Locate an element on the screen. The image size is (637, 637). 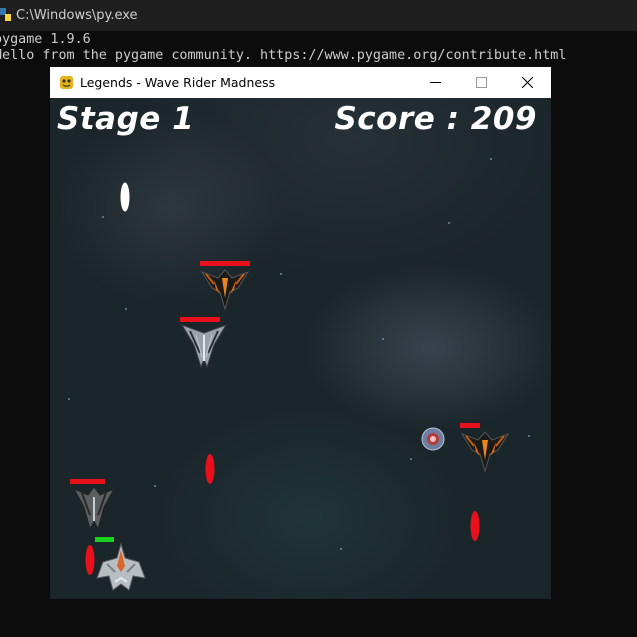
game-titlebar: Legends - Wave Rider Madness is located at coordinates (300, 82).